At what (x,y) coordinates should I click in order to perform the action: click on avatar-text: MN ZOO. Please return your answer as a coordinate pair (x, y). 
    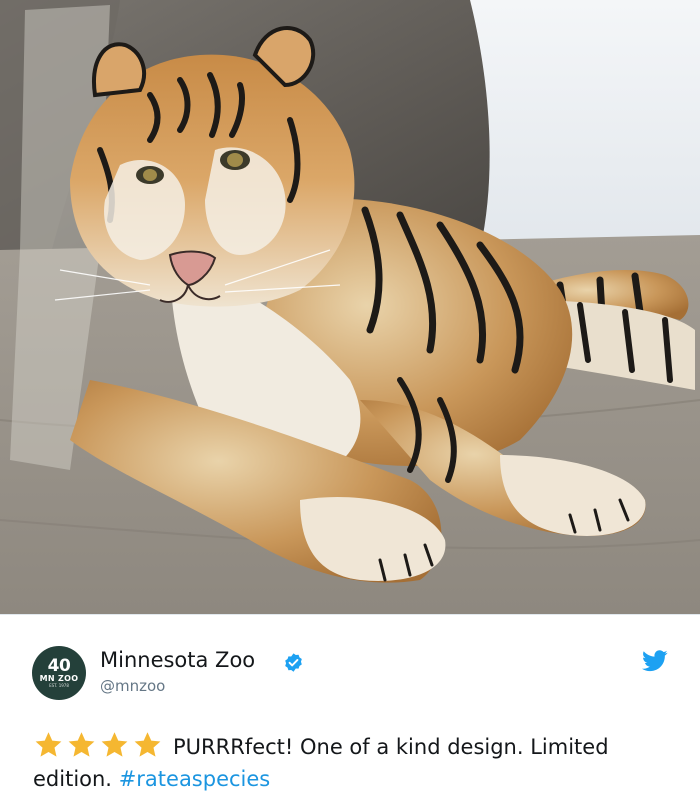
    Looking at the image, I should click on (59, 678).